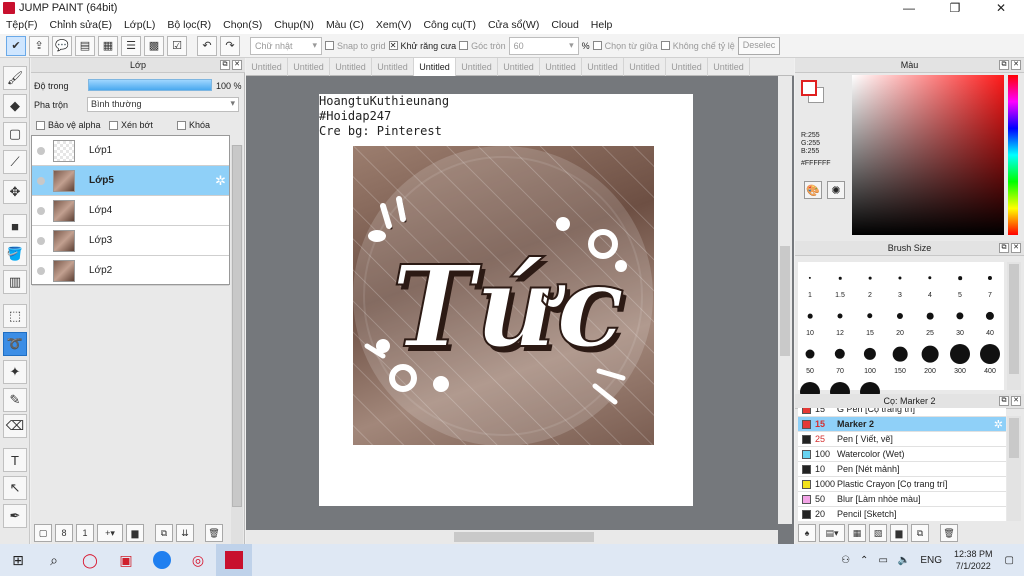 This screenshot has width=1024, height=576. I want to click on fill-rect-icon: ■, so click(15, 226).